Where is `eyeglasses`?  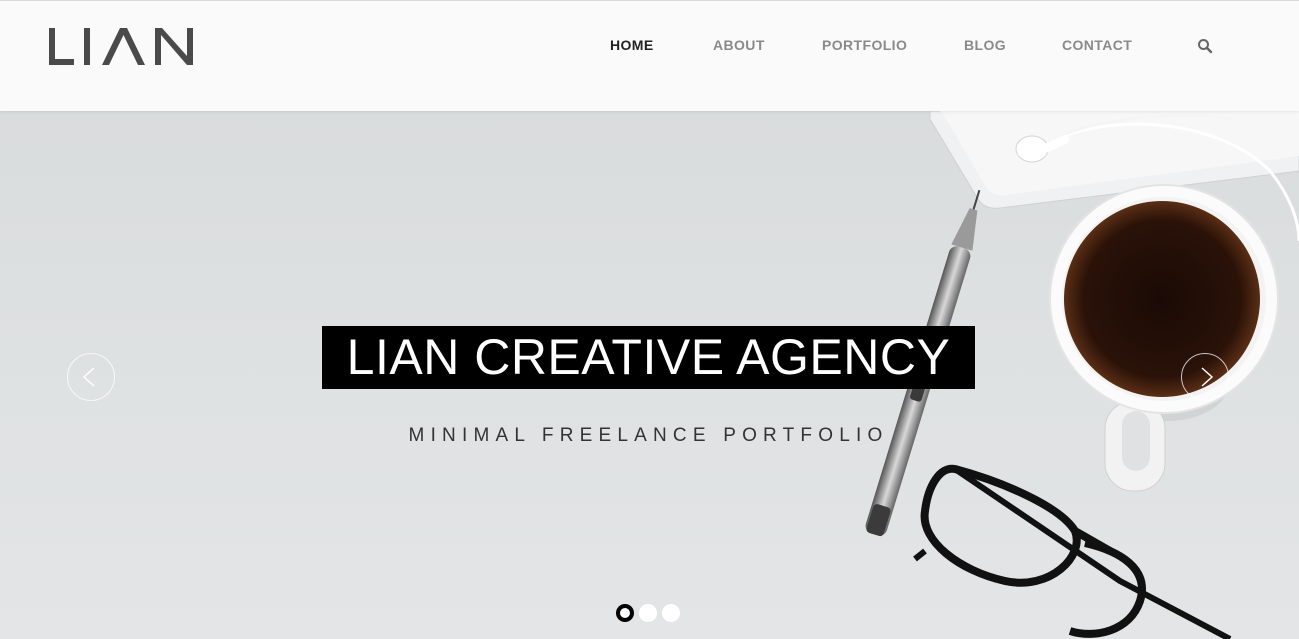 eyeglasses is located at coordinates (1072, 551).